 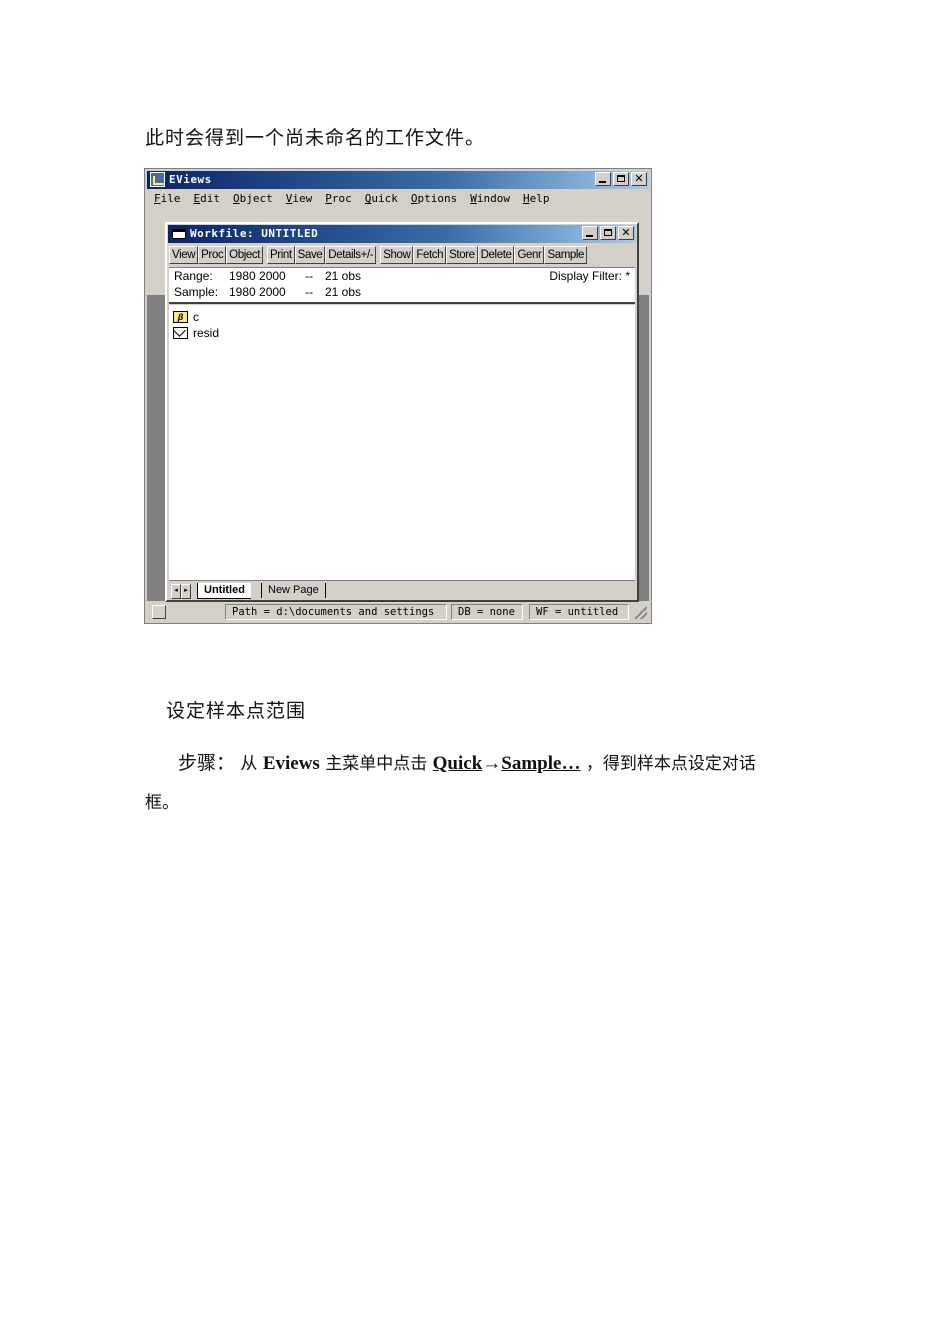 What do you see at coordinates (376, 764) in the screenshot?
I see `step-mid: 主菜单中点击` at bounding box center [376, 764].